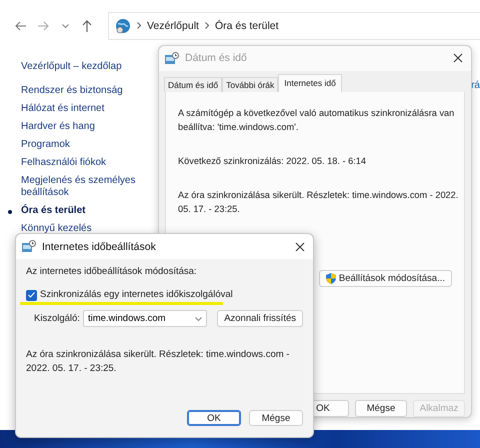  Describe the element at coordinates (57, 319) in the screenshot. I see `field-label: Kiszolgáló:` at that location.